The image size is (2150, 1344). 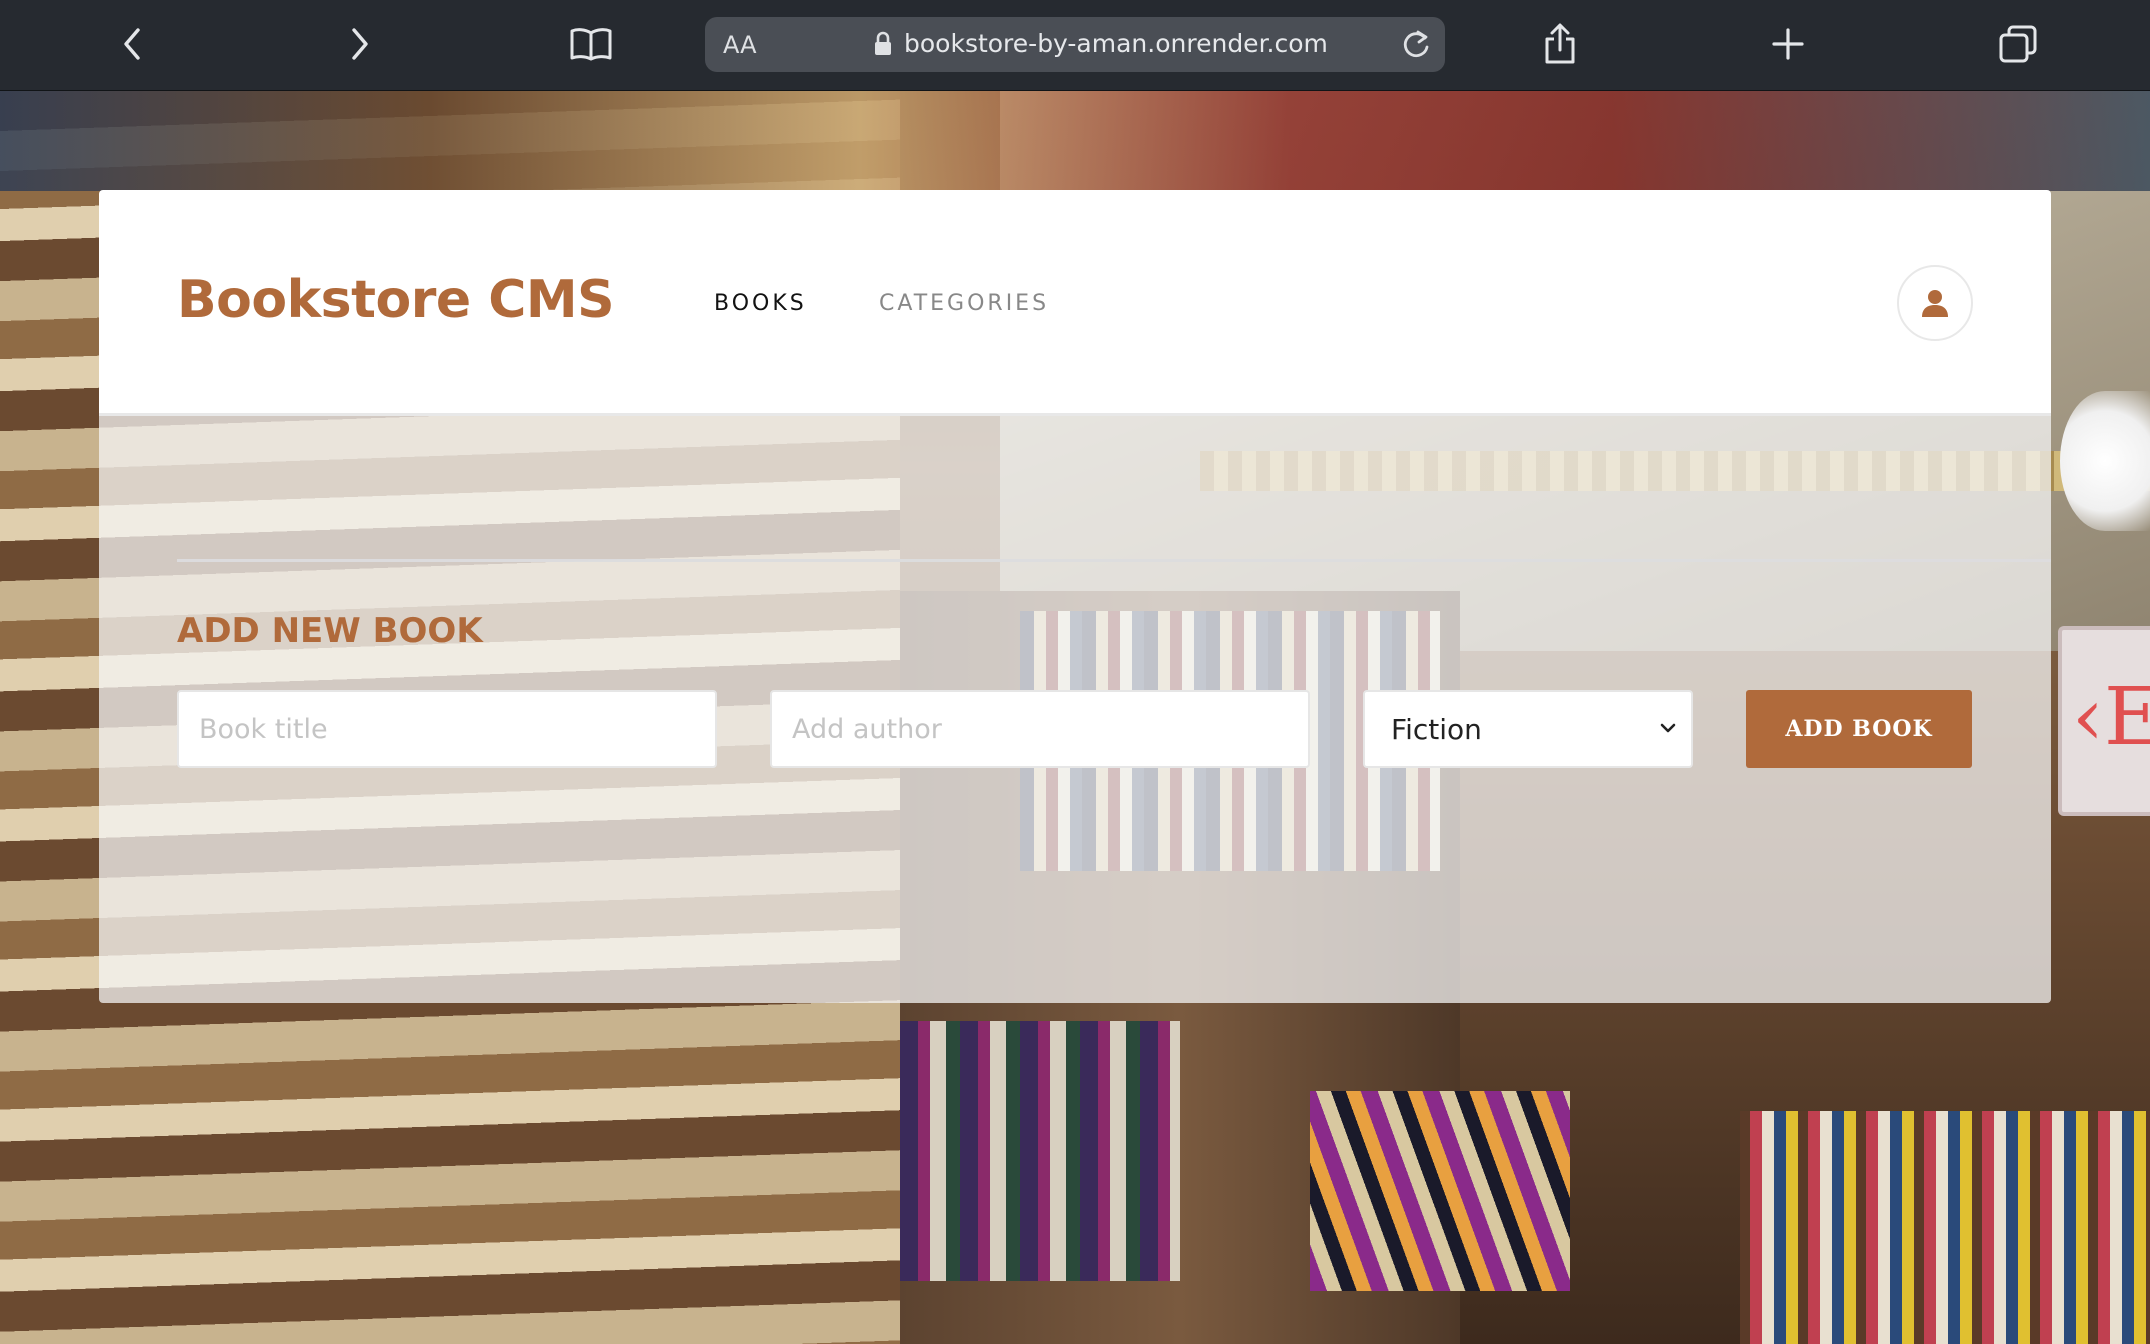 What do you see at coordinates (964, 303) in the screenshot?
I see `nav-categories-link: CATEGORIES` at bounding box center [964, 303].